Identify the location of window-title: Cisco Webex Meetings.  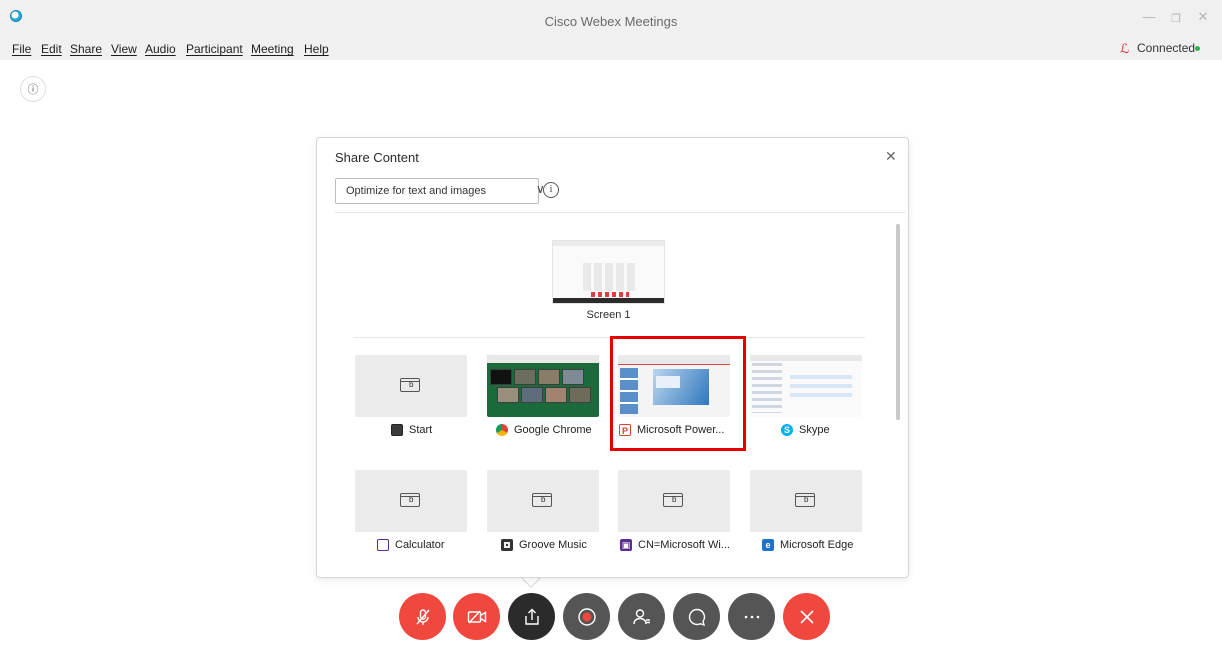
(611, 21).